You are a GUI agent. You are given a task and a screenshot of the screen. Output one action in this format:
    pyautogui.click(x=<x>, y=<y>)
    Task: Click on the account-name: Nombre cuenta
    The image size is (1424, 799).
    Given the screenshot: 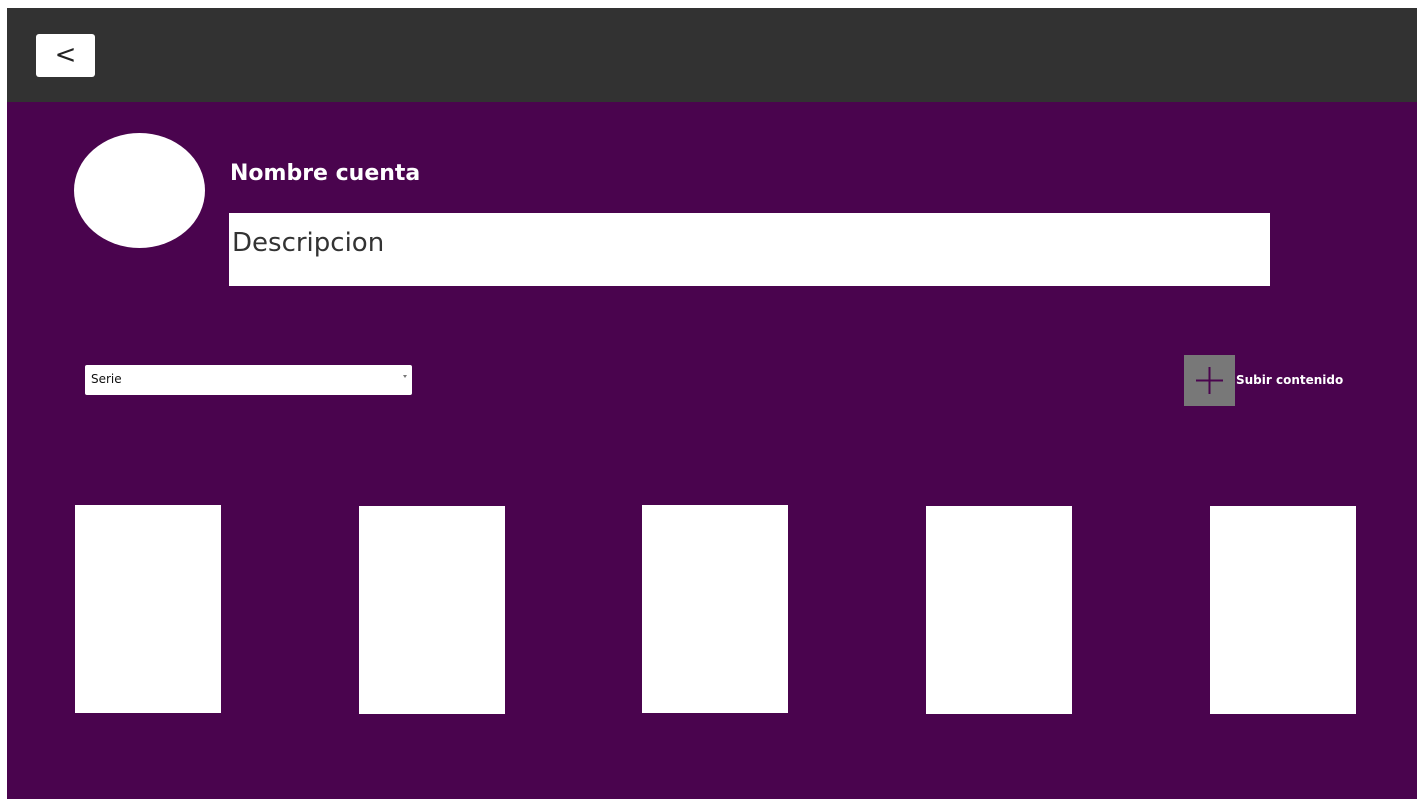 What is the action you would take?
    pyautogui.click(x=325, y=173)
    